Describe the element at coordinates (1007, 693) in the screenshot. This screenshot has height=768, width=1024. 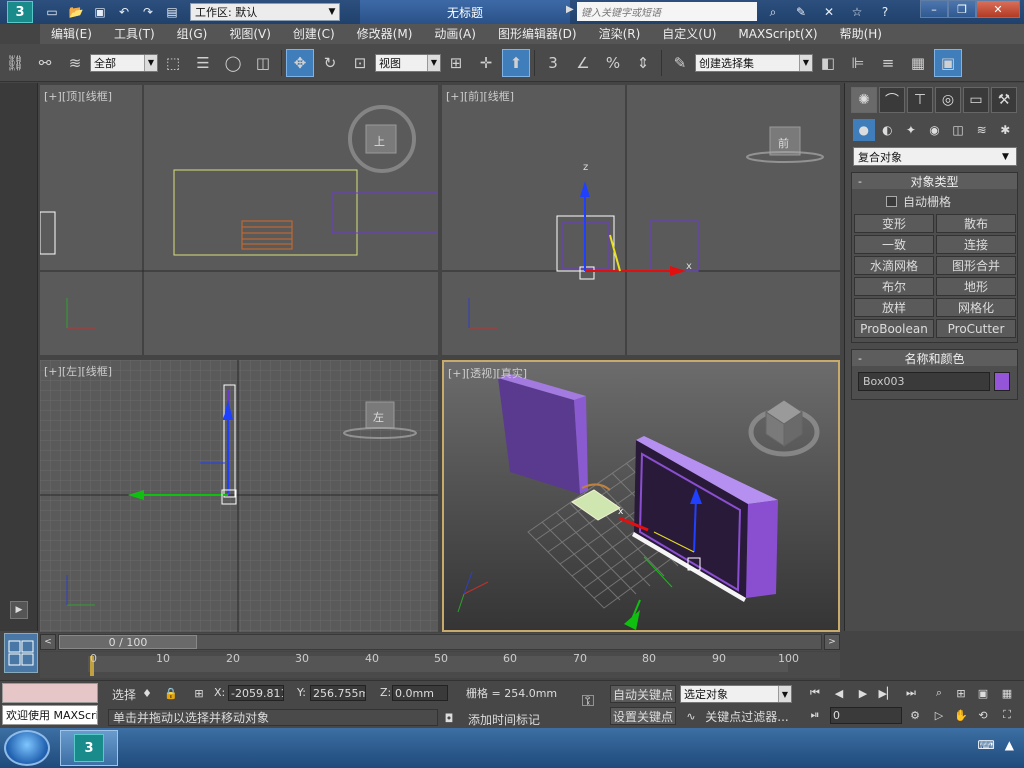
I see `zoom-extents-all-icon: ▦` at that location.